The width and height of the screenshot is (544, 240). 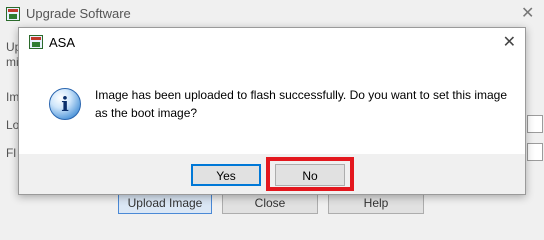 I want to click on background-label-fragment: Fl, so click(x=11, y=153).